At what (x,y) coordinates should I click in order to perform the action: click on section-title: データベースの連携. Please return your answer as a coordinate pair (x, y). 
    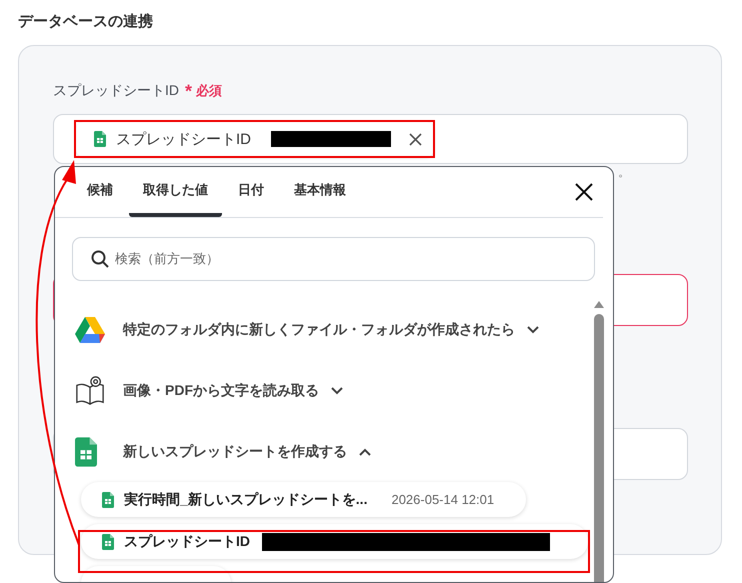
    Looking at the image, I should click on (86, 22).